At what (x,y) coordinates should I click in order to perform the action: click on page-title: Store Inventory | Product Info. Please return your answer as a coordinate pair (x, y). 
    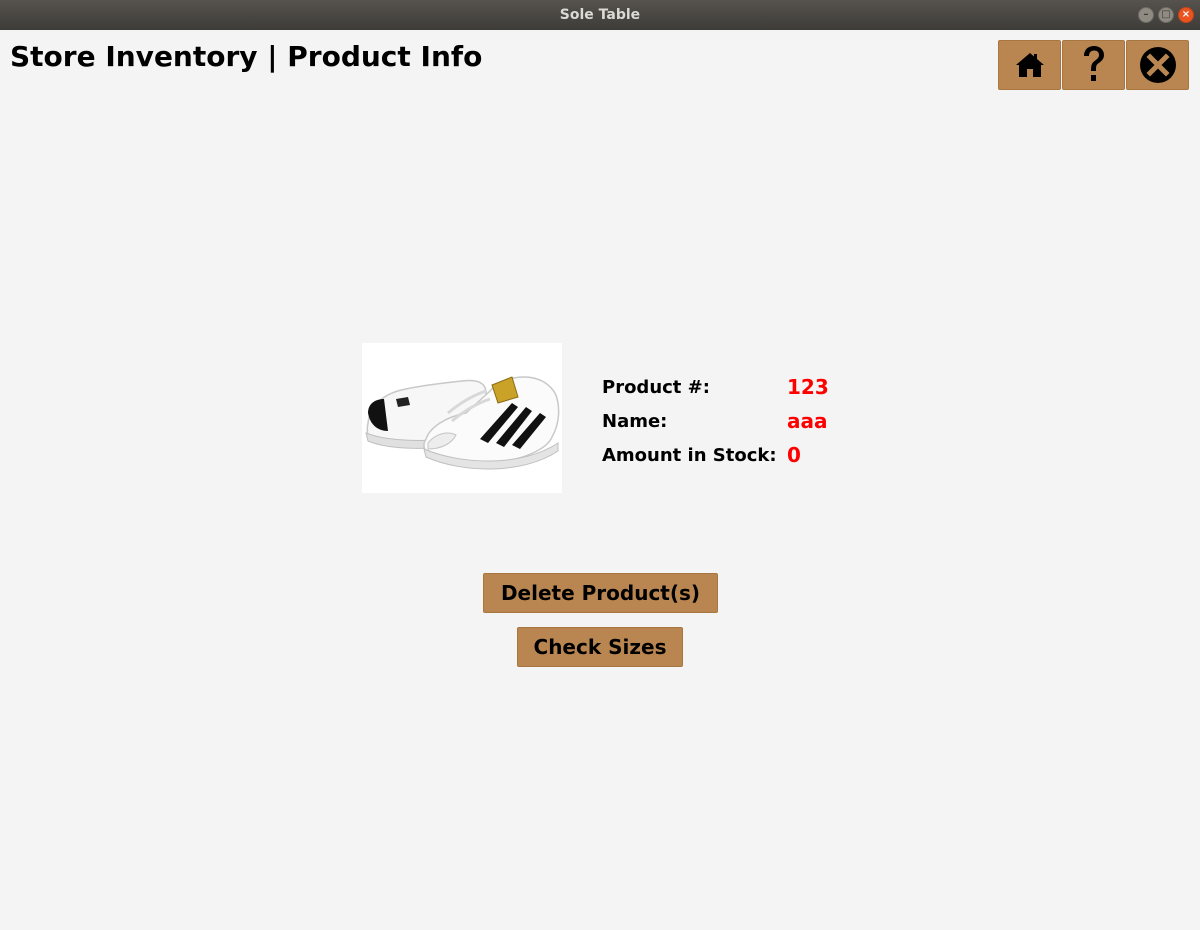
    Looking at the image, I should click on (246, 56).